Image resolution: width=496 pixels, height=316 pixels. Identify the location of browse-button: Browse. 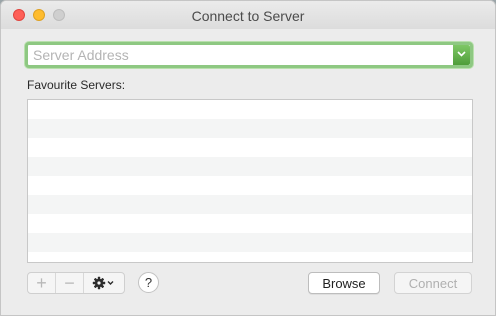
(344, 283).